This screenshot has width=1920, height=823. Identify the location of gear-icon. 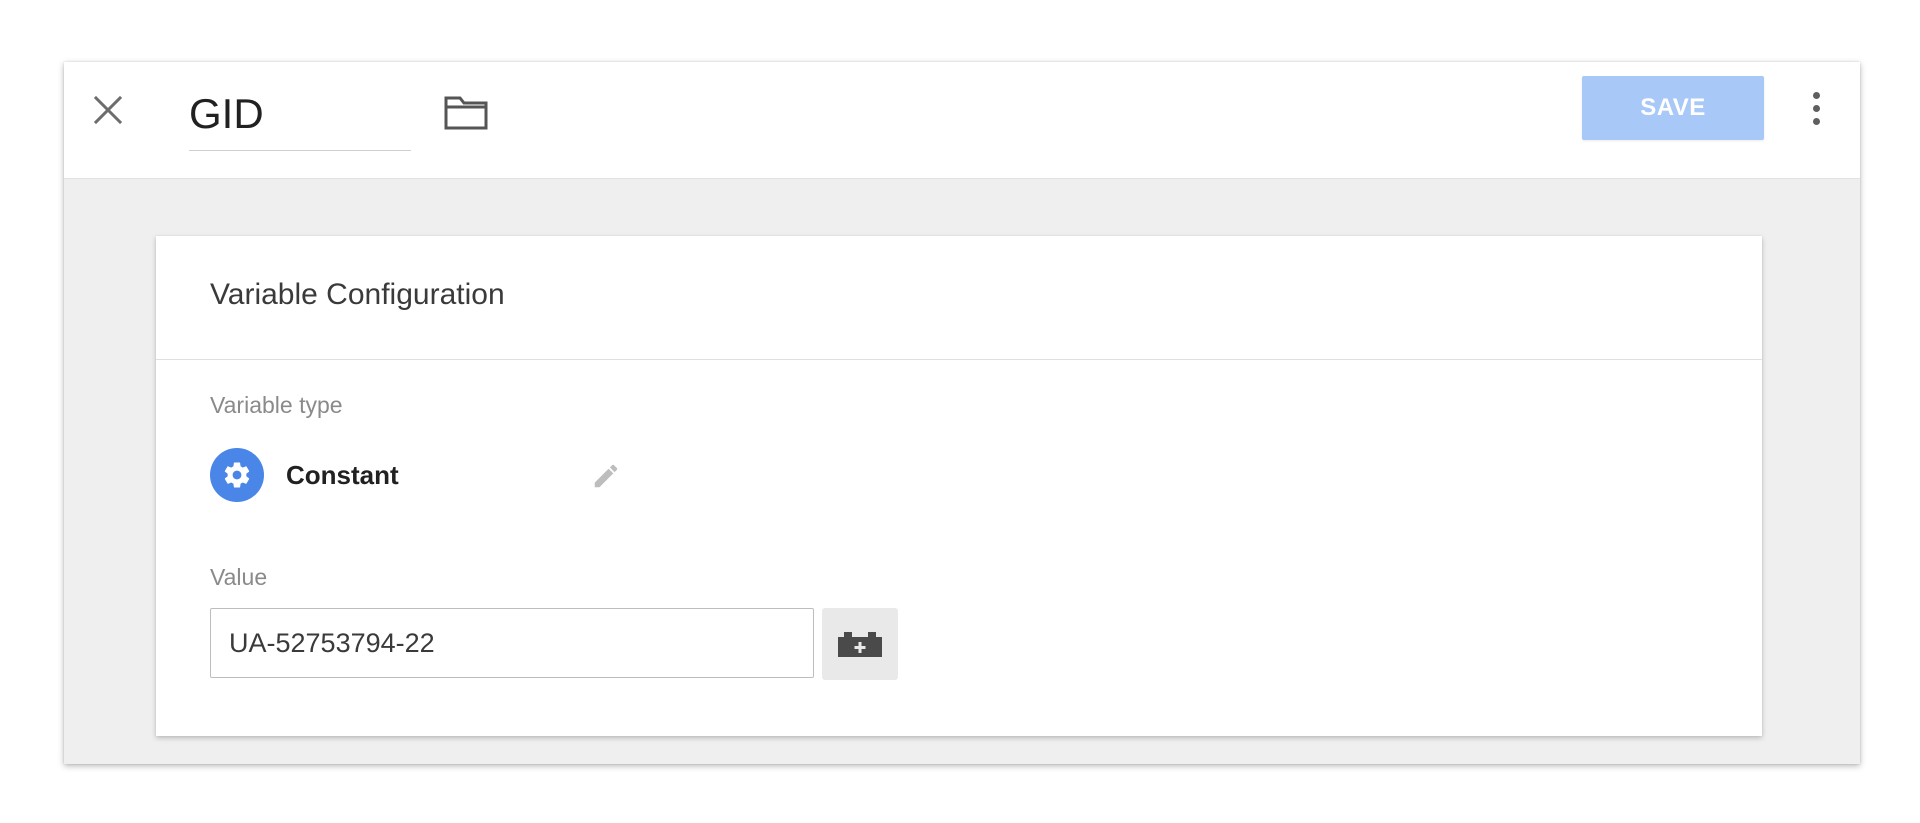
(237, 475).